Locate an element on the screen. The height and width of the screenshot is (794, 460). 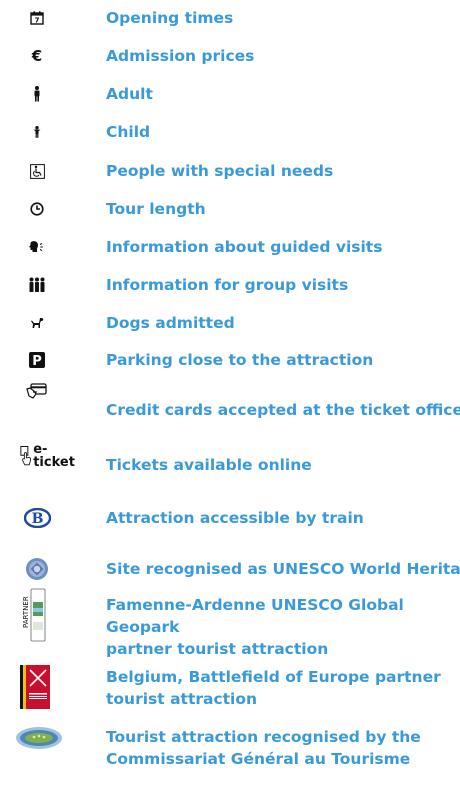
legend-label-line: tourist attraction is located at coordinates (182, 699).